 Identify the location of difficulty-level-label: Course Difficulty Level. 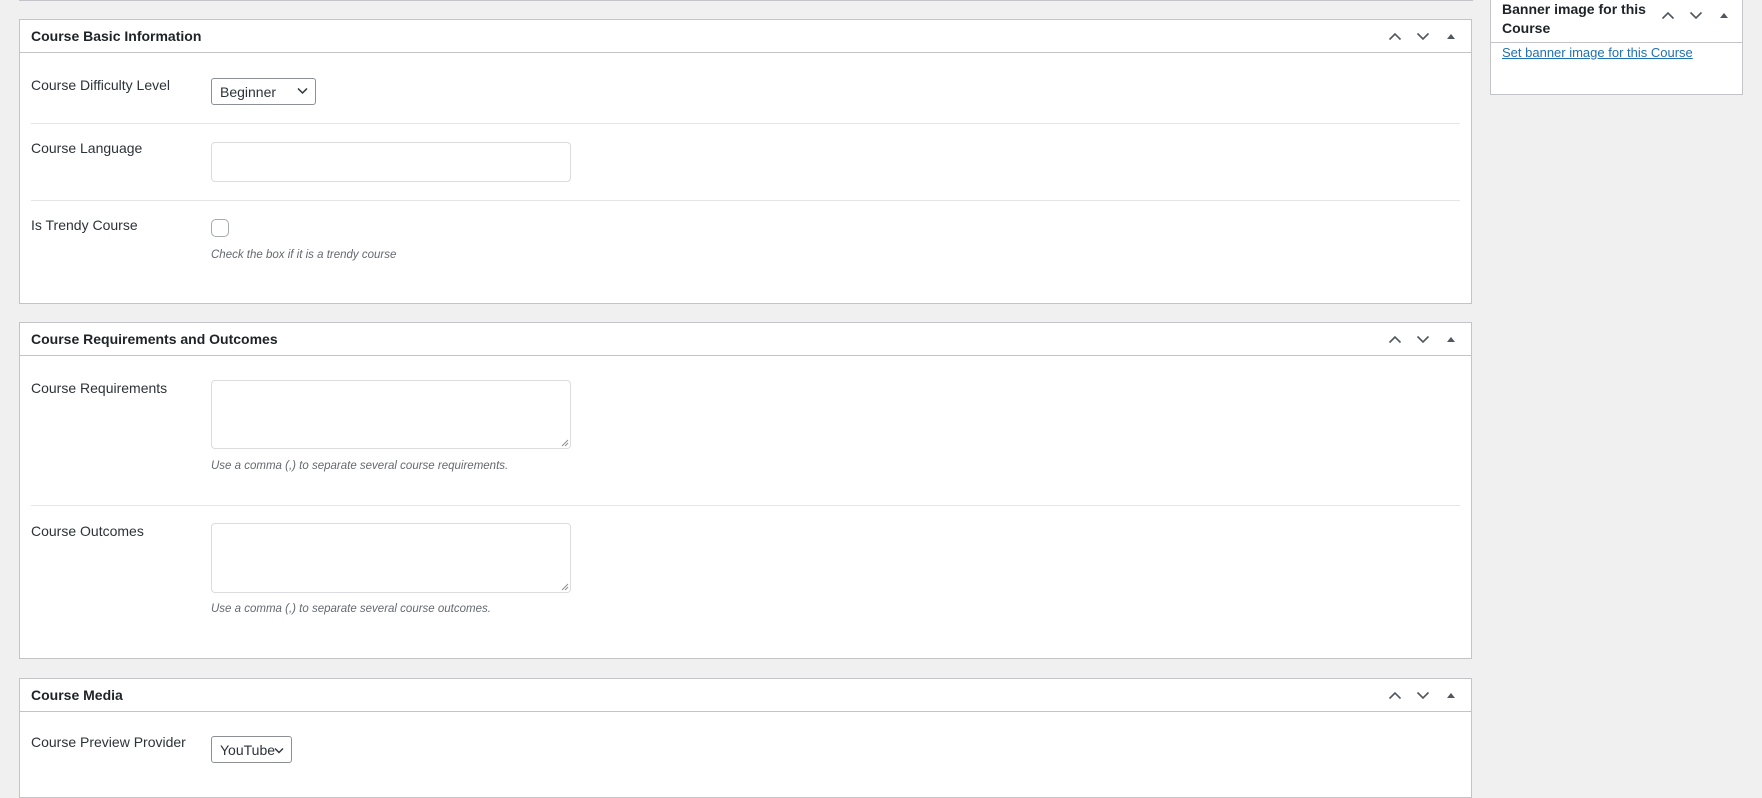
(101, 85).